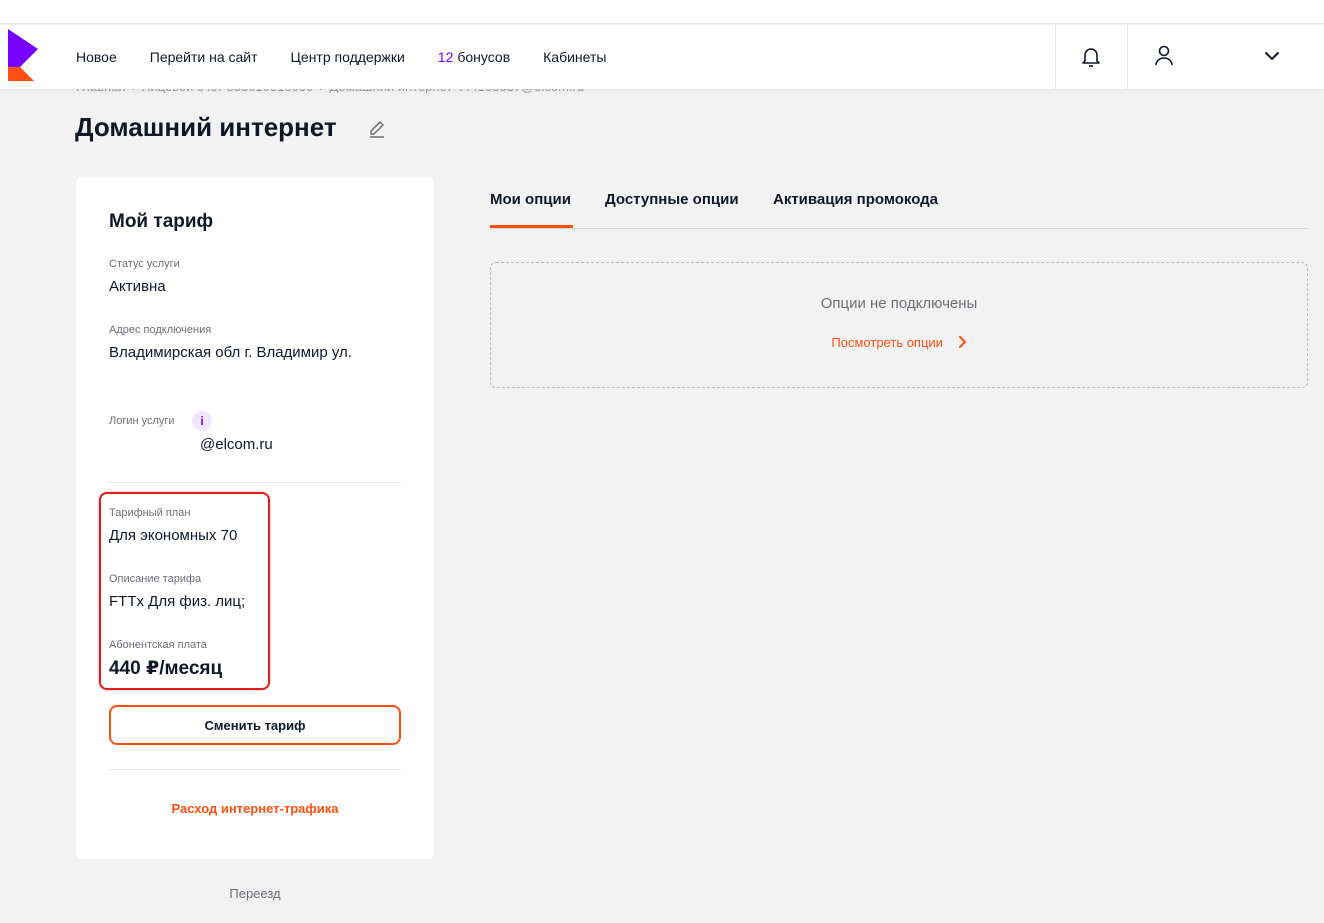  I want to click on bonus-label: бонусов, so click(484, 57).